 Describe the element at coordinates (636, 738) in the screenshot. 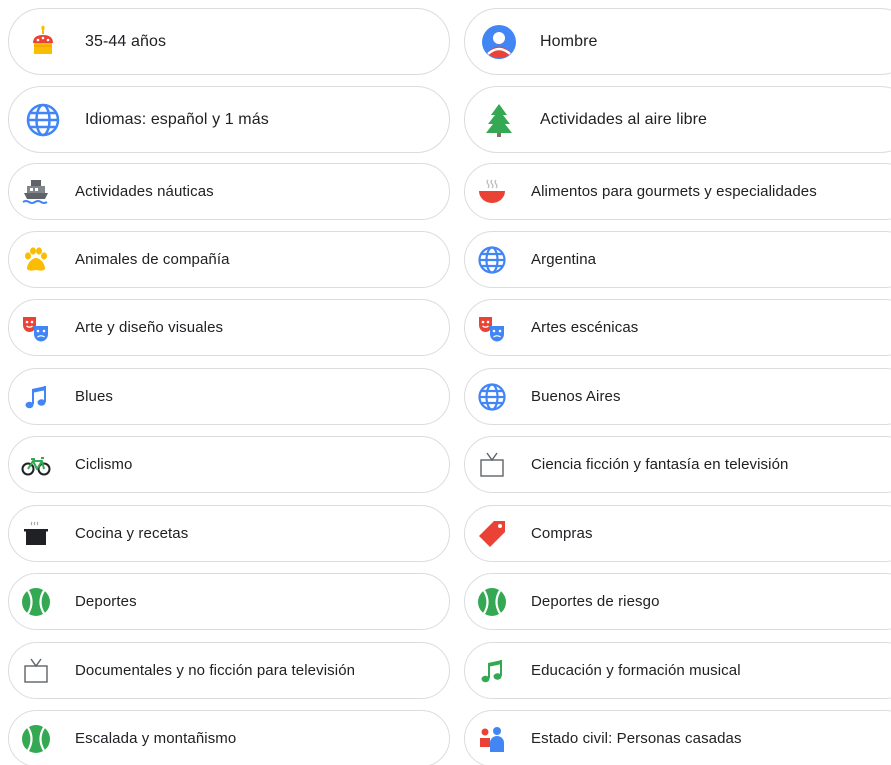

I see `chip-marital-status-label: Estado civil: Personas casadas` at that location.